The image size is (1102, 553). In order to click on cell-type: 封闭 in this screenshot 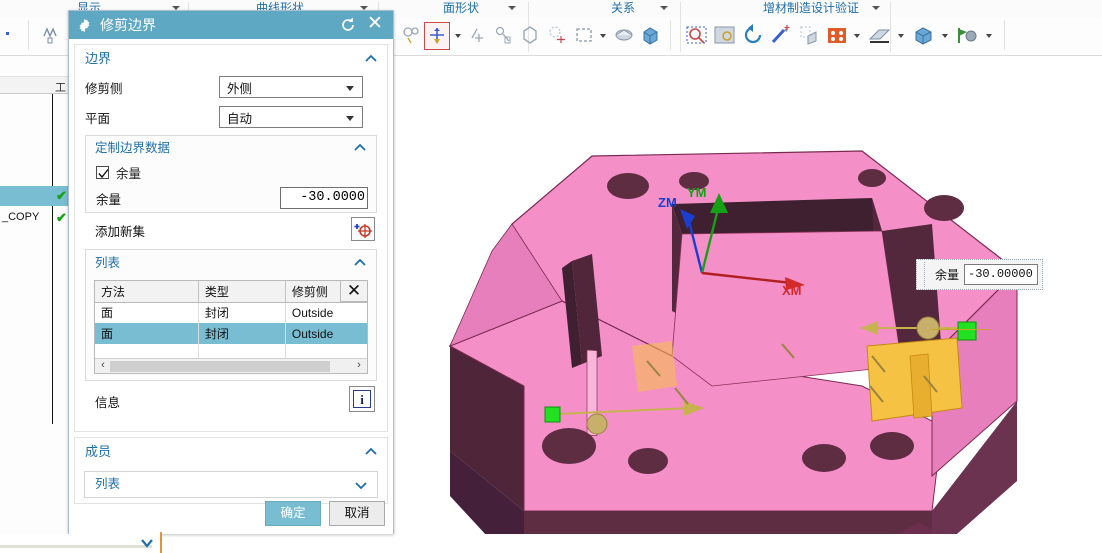, I will do `click(242, 333)`.